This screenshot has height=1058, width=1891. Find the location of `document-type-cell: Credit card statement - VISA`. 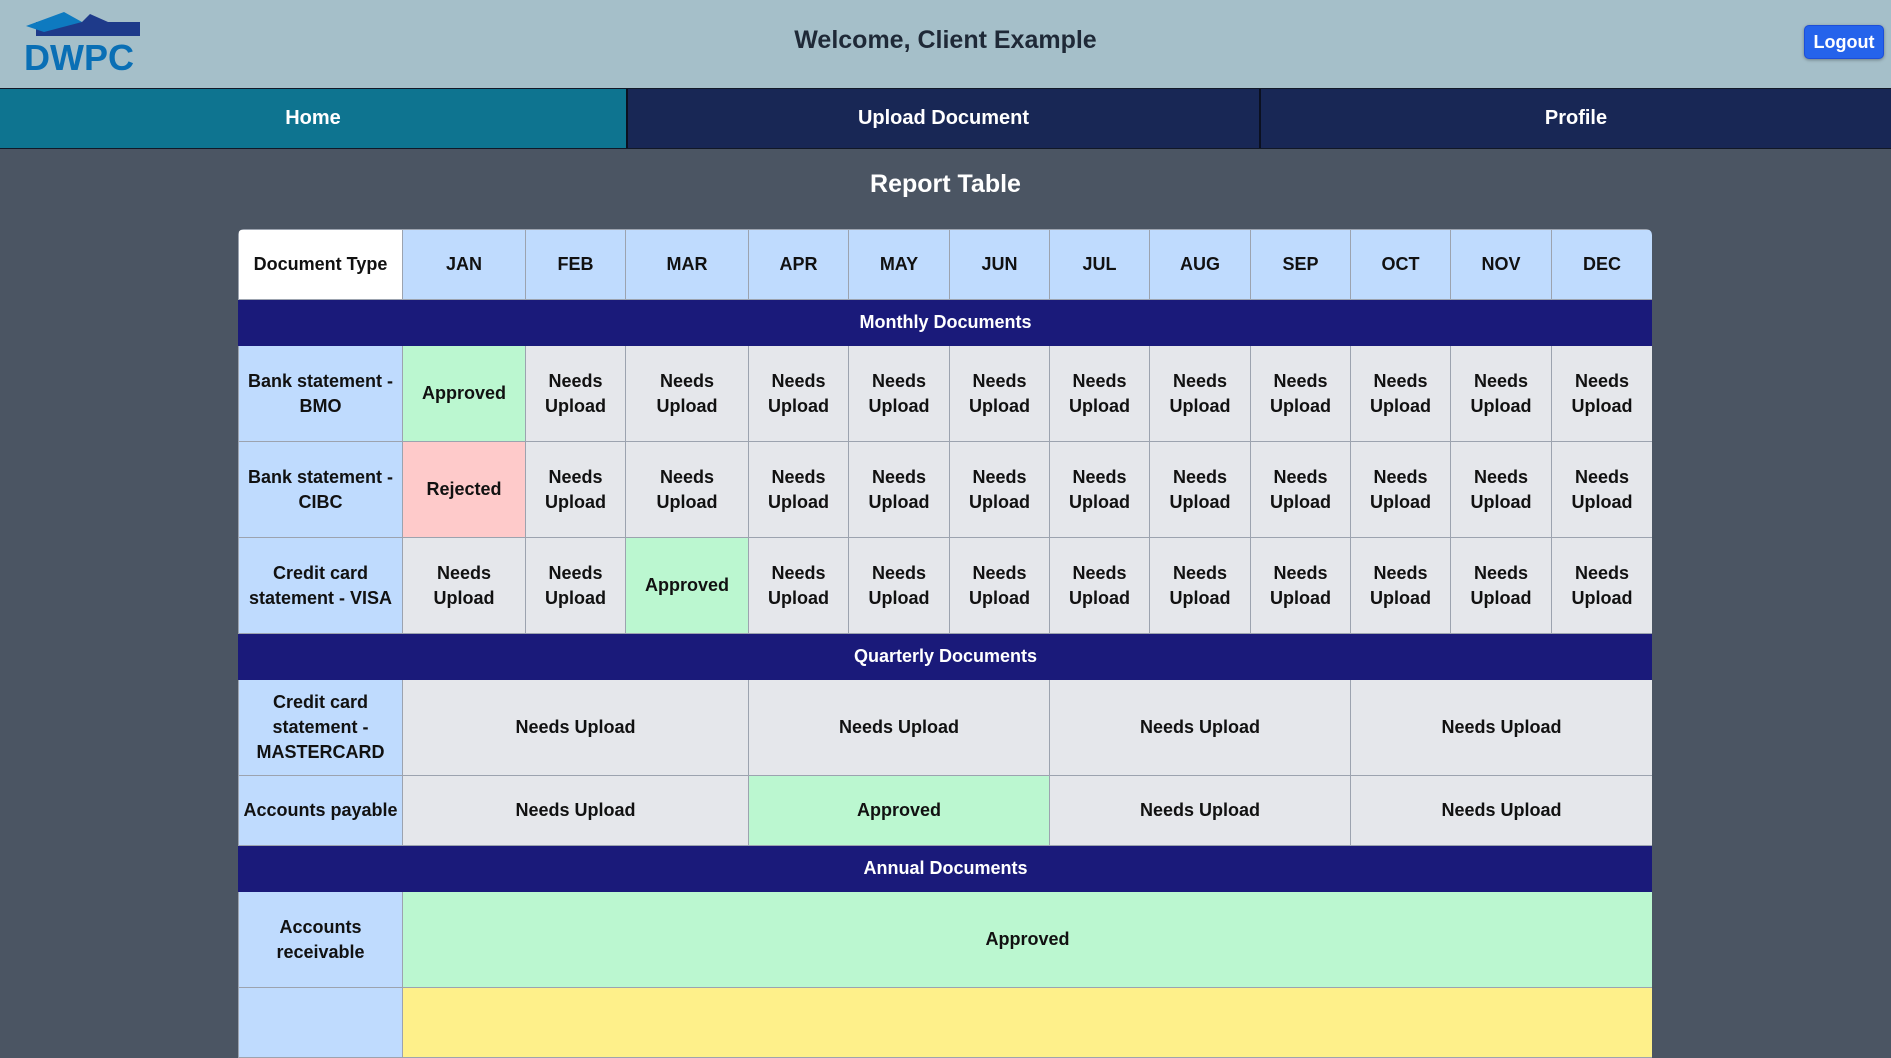

document-type-cell: Credit card statement - VISA is located at coordinates (320, 585).